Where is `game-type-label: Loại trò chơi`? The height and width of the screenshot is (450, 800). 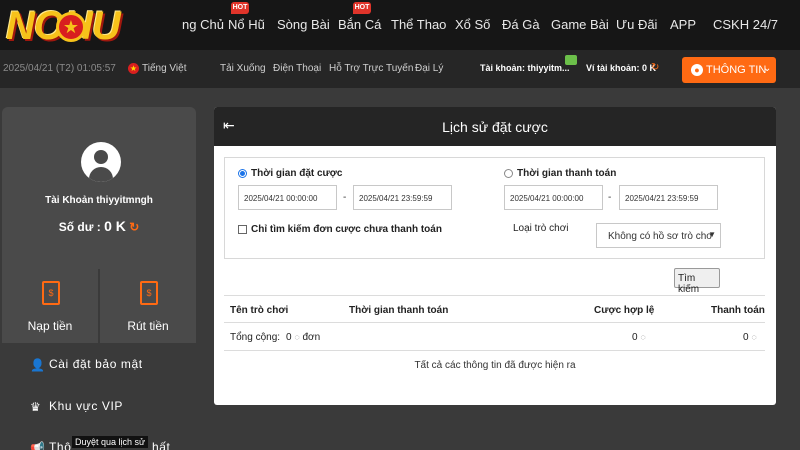
game-type-label: Loại trò chơi is located at coordinates (541, 228).